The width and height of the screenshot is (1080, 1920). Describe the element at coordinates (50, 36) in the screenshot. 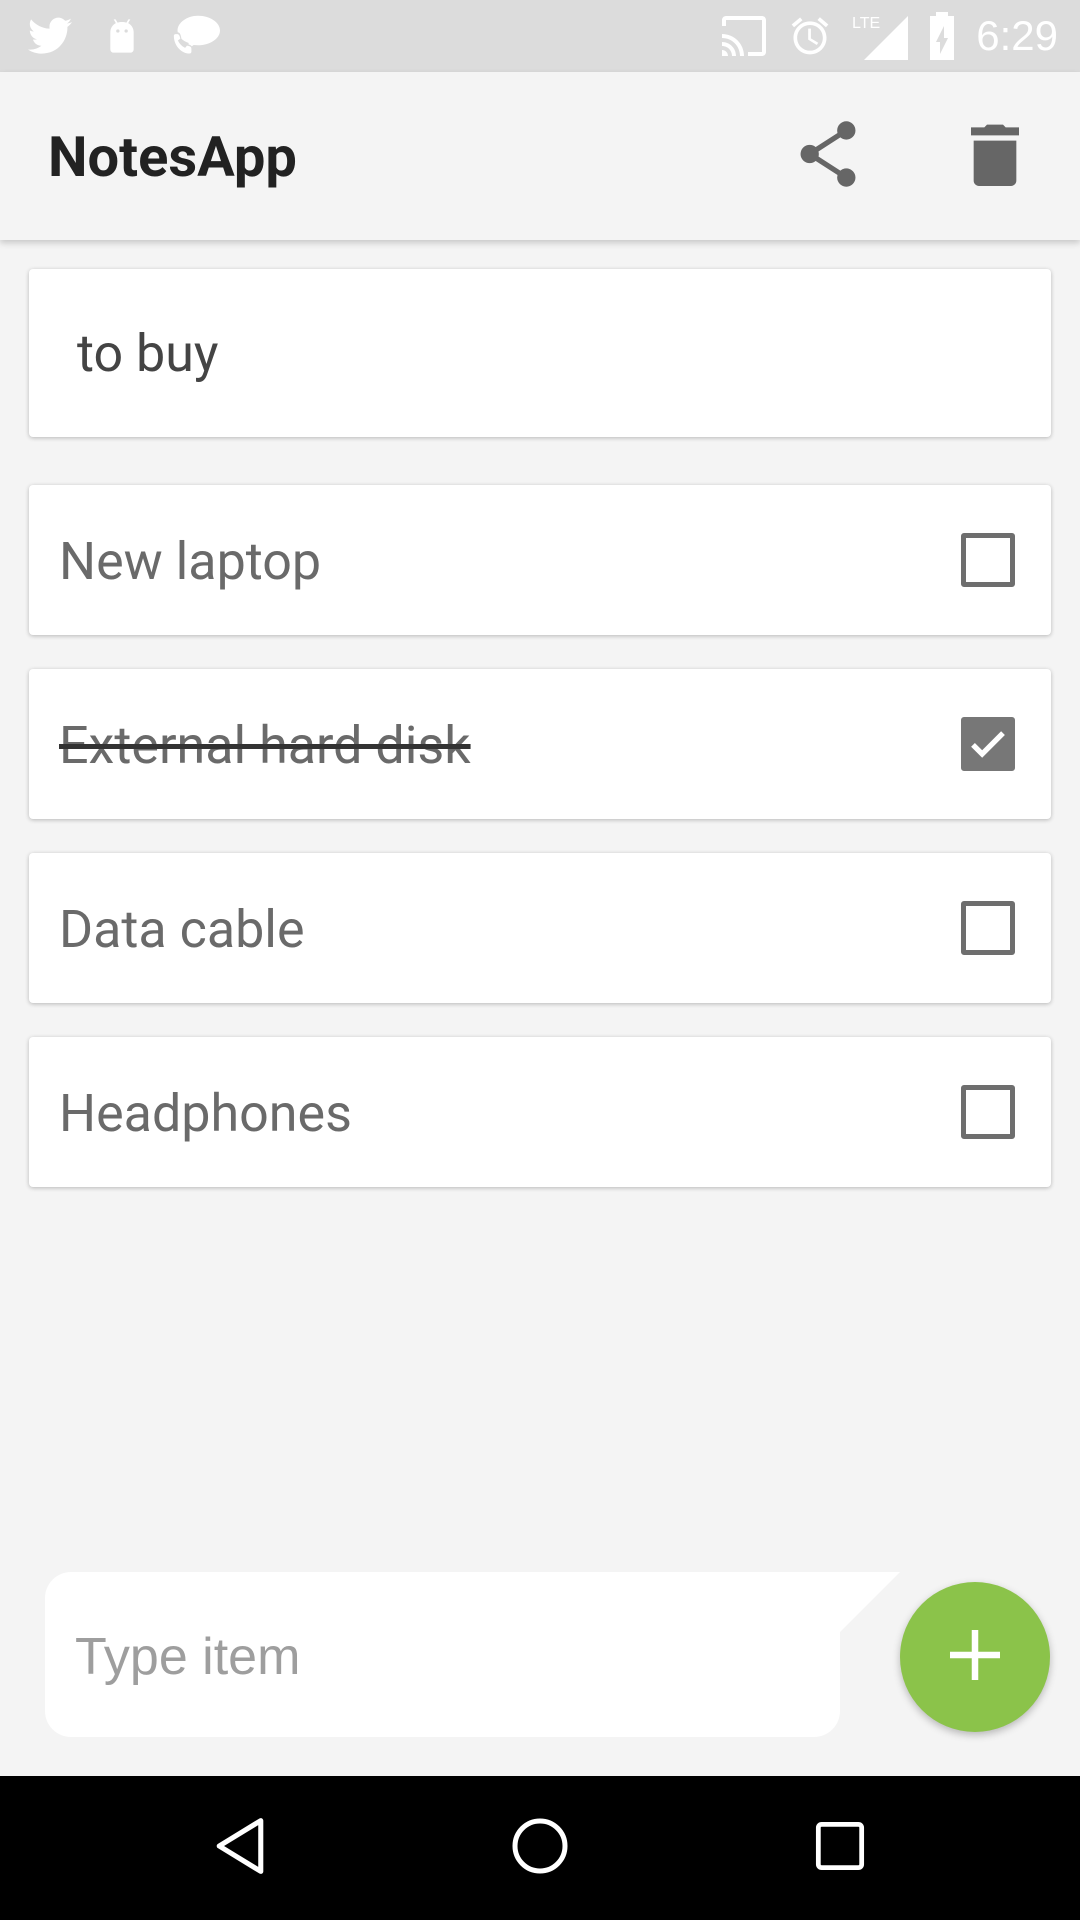

I see `twitter-icon` at that location.